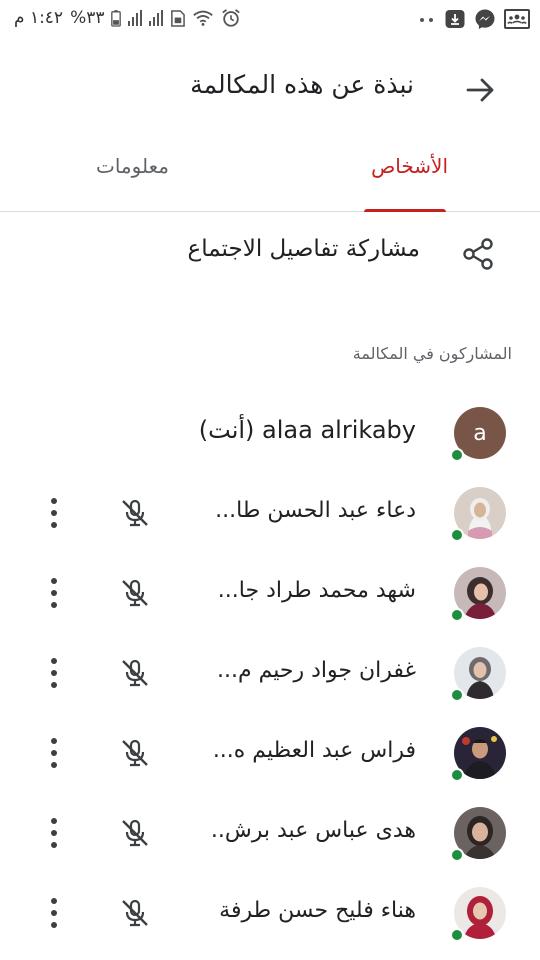  I want to click on share-icon, so click(478, 254).